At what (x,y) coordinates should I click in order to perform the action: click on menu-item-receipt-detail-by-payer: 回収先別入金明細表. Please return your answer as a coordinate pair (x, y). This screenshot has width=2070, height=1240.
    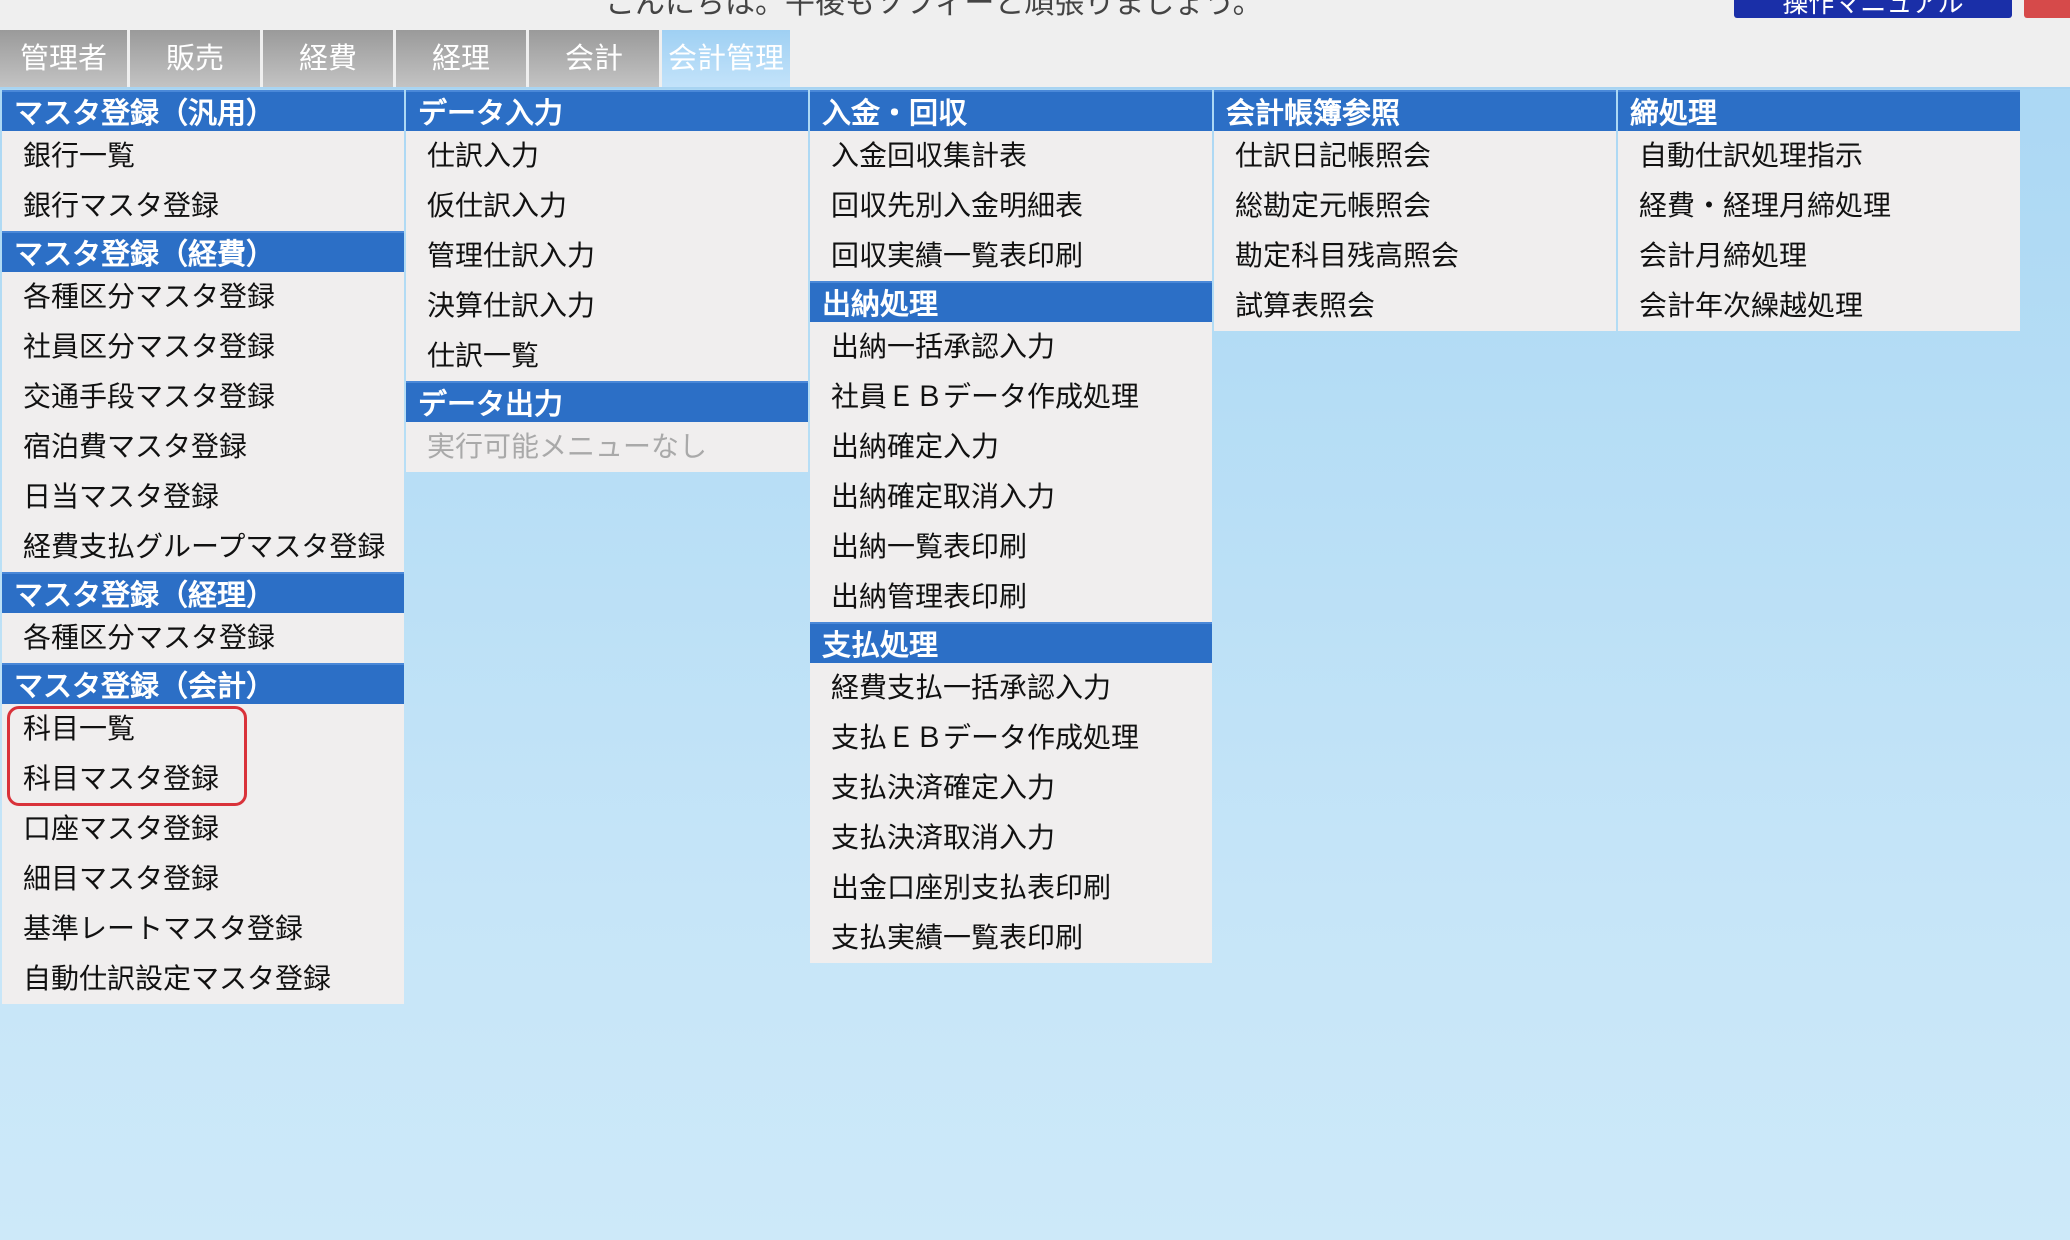
    Looking at the image, I should click on (1011, 206).